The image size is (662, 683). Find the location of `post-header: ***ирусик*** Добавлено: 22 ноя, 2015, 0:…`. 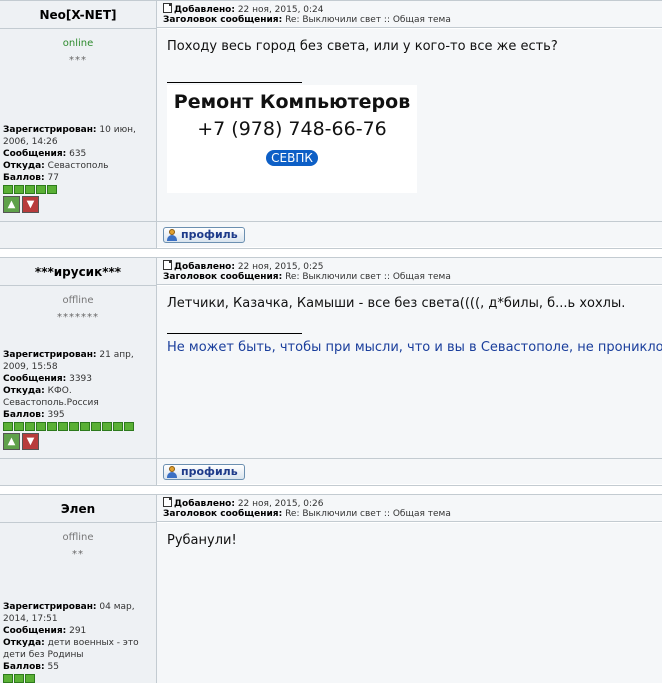

post-header: ***ирусик*** Добавлено: 22 ноя, 2015, 0:… is located at coordinates (331, 272).